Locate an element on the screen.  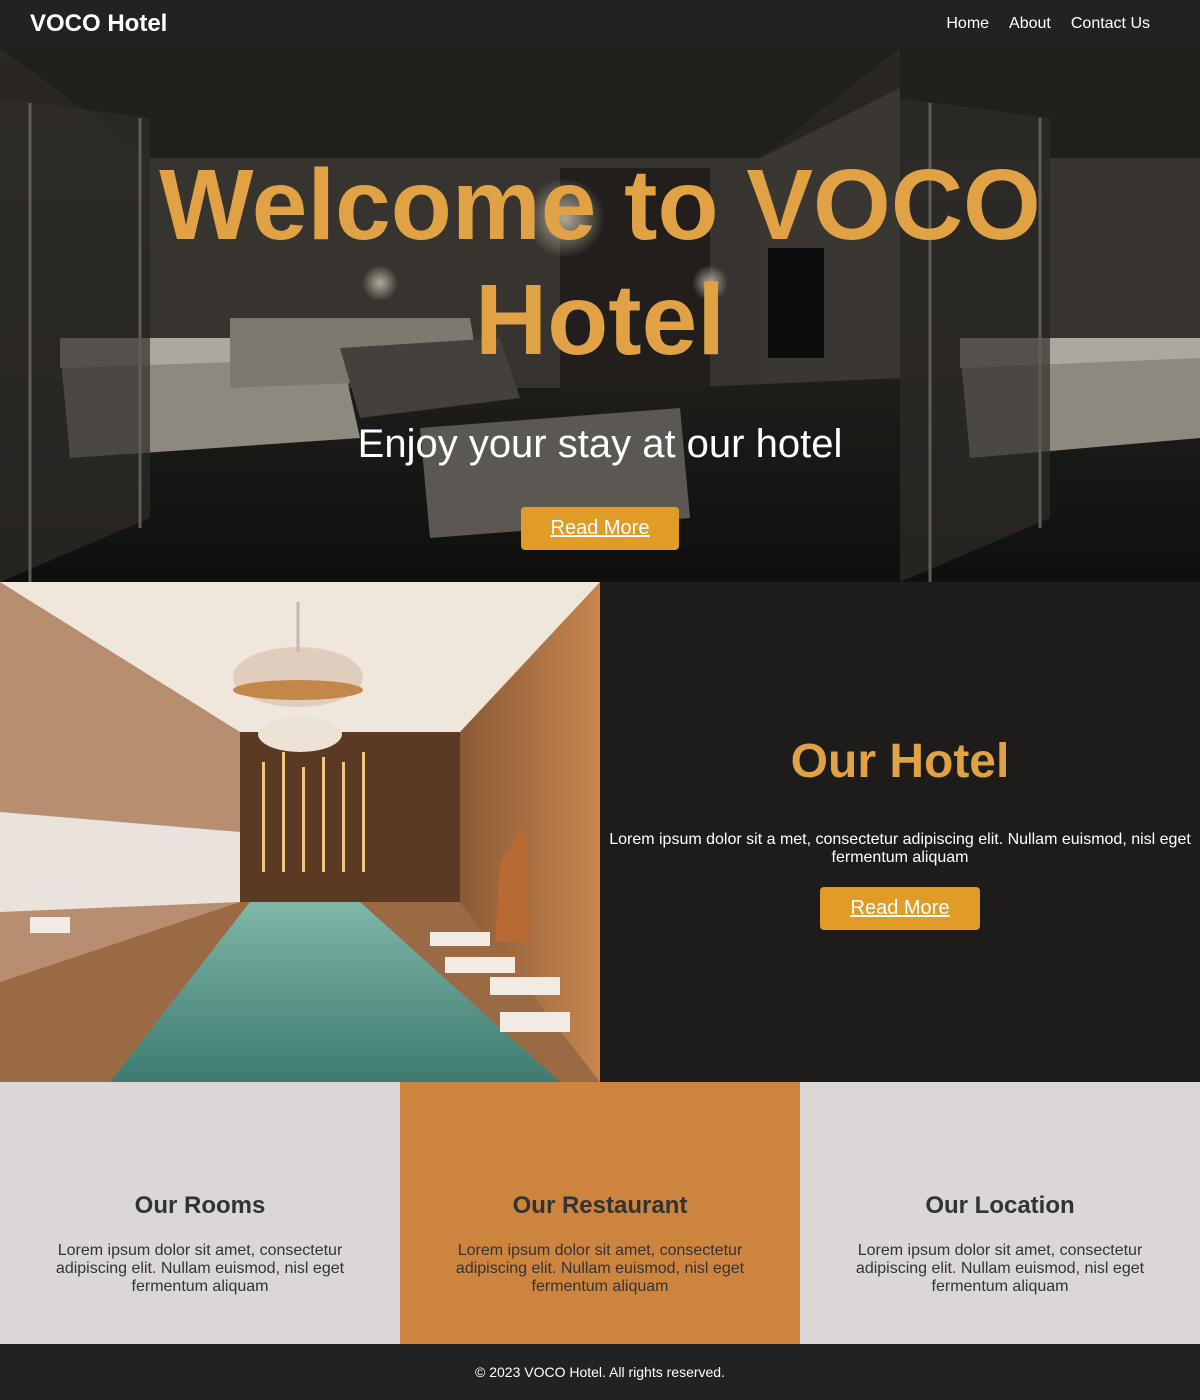
footer-copyright: © 2023 VOCO Hotel. All rights reserved. is located at coordinates (600, 1372).